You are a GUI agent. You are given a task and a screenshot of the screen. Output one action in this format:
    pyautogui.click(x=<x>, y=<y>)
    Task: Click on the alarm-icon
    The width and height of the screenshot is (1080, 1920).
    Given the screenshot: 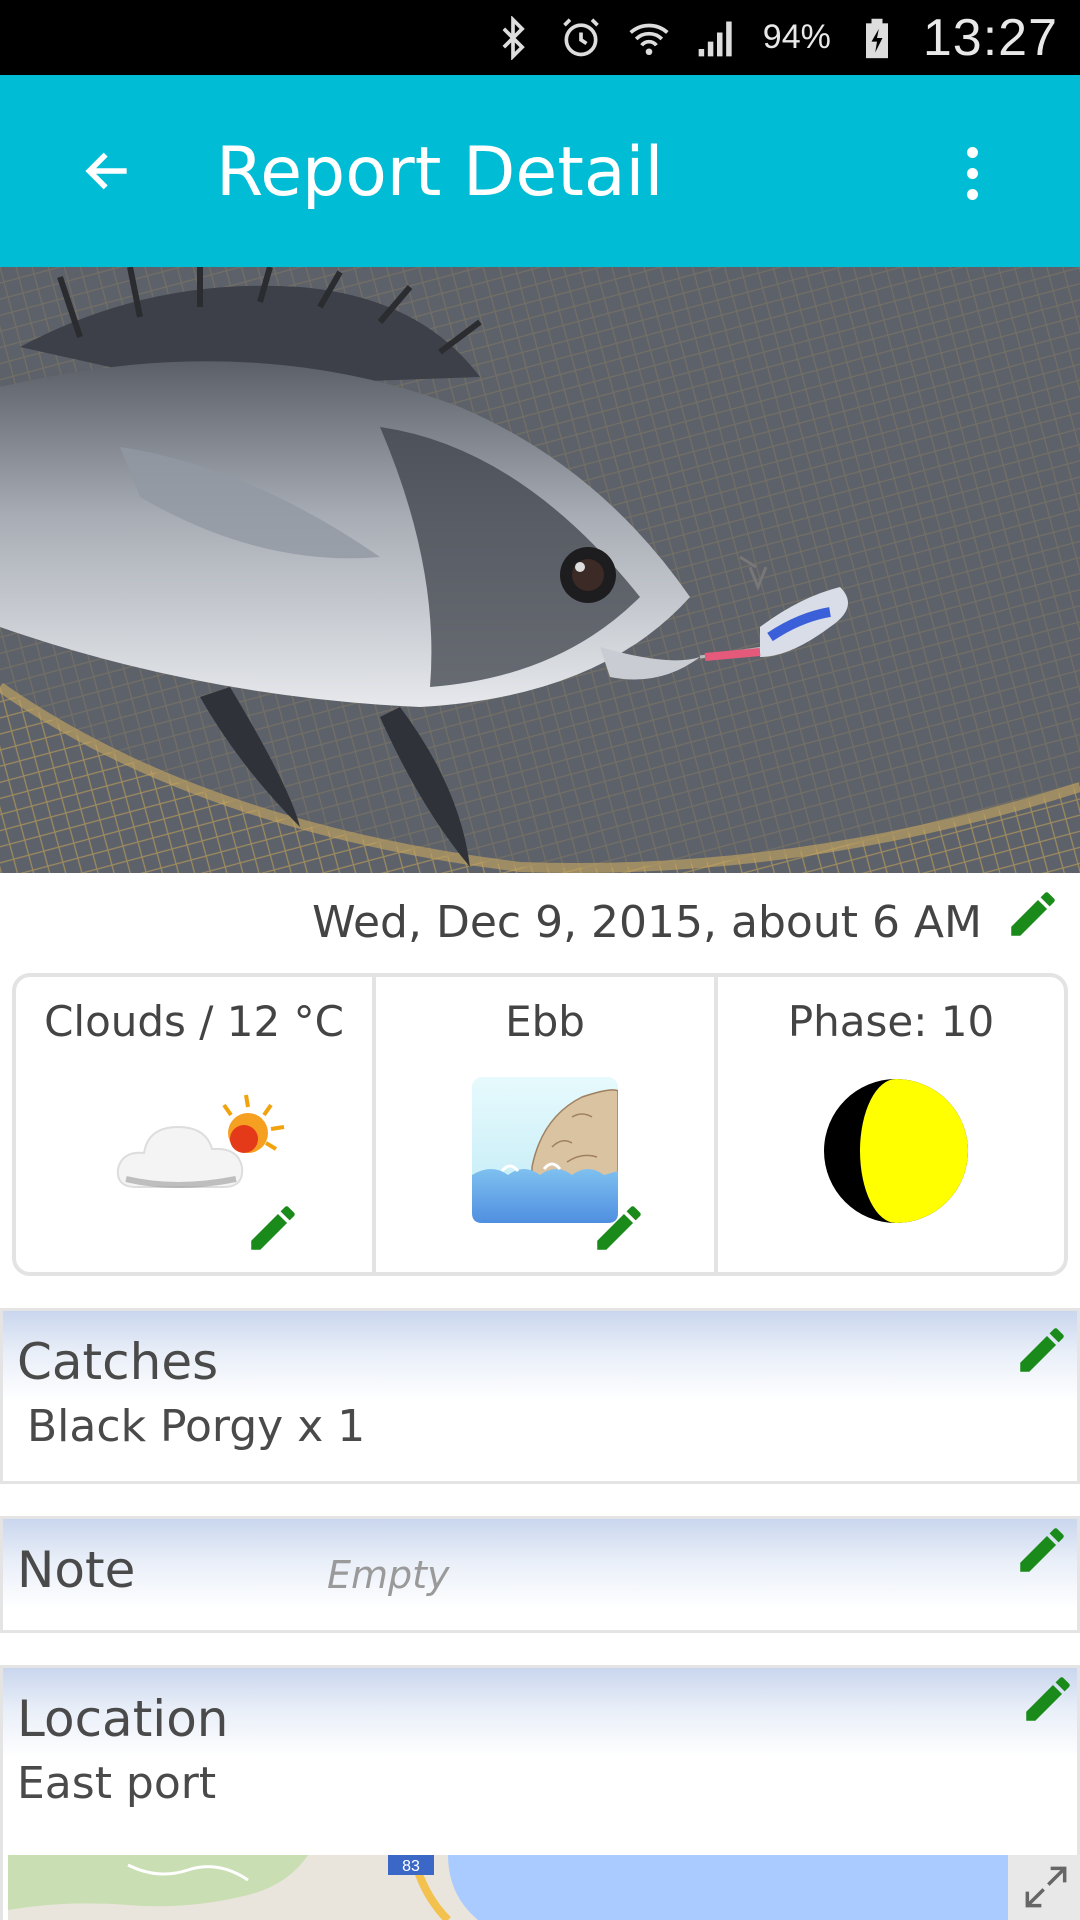 What is the action you would take?
    pyautogui.click(x=581, y=36)
    